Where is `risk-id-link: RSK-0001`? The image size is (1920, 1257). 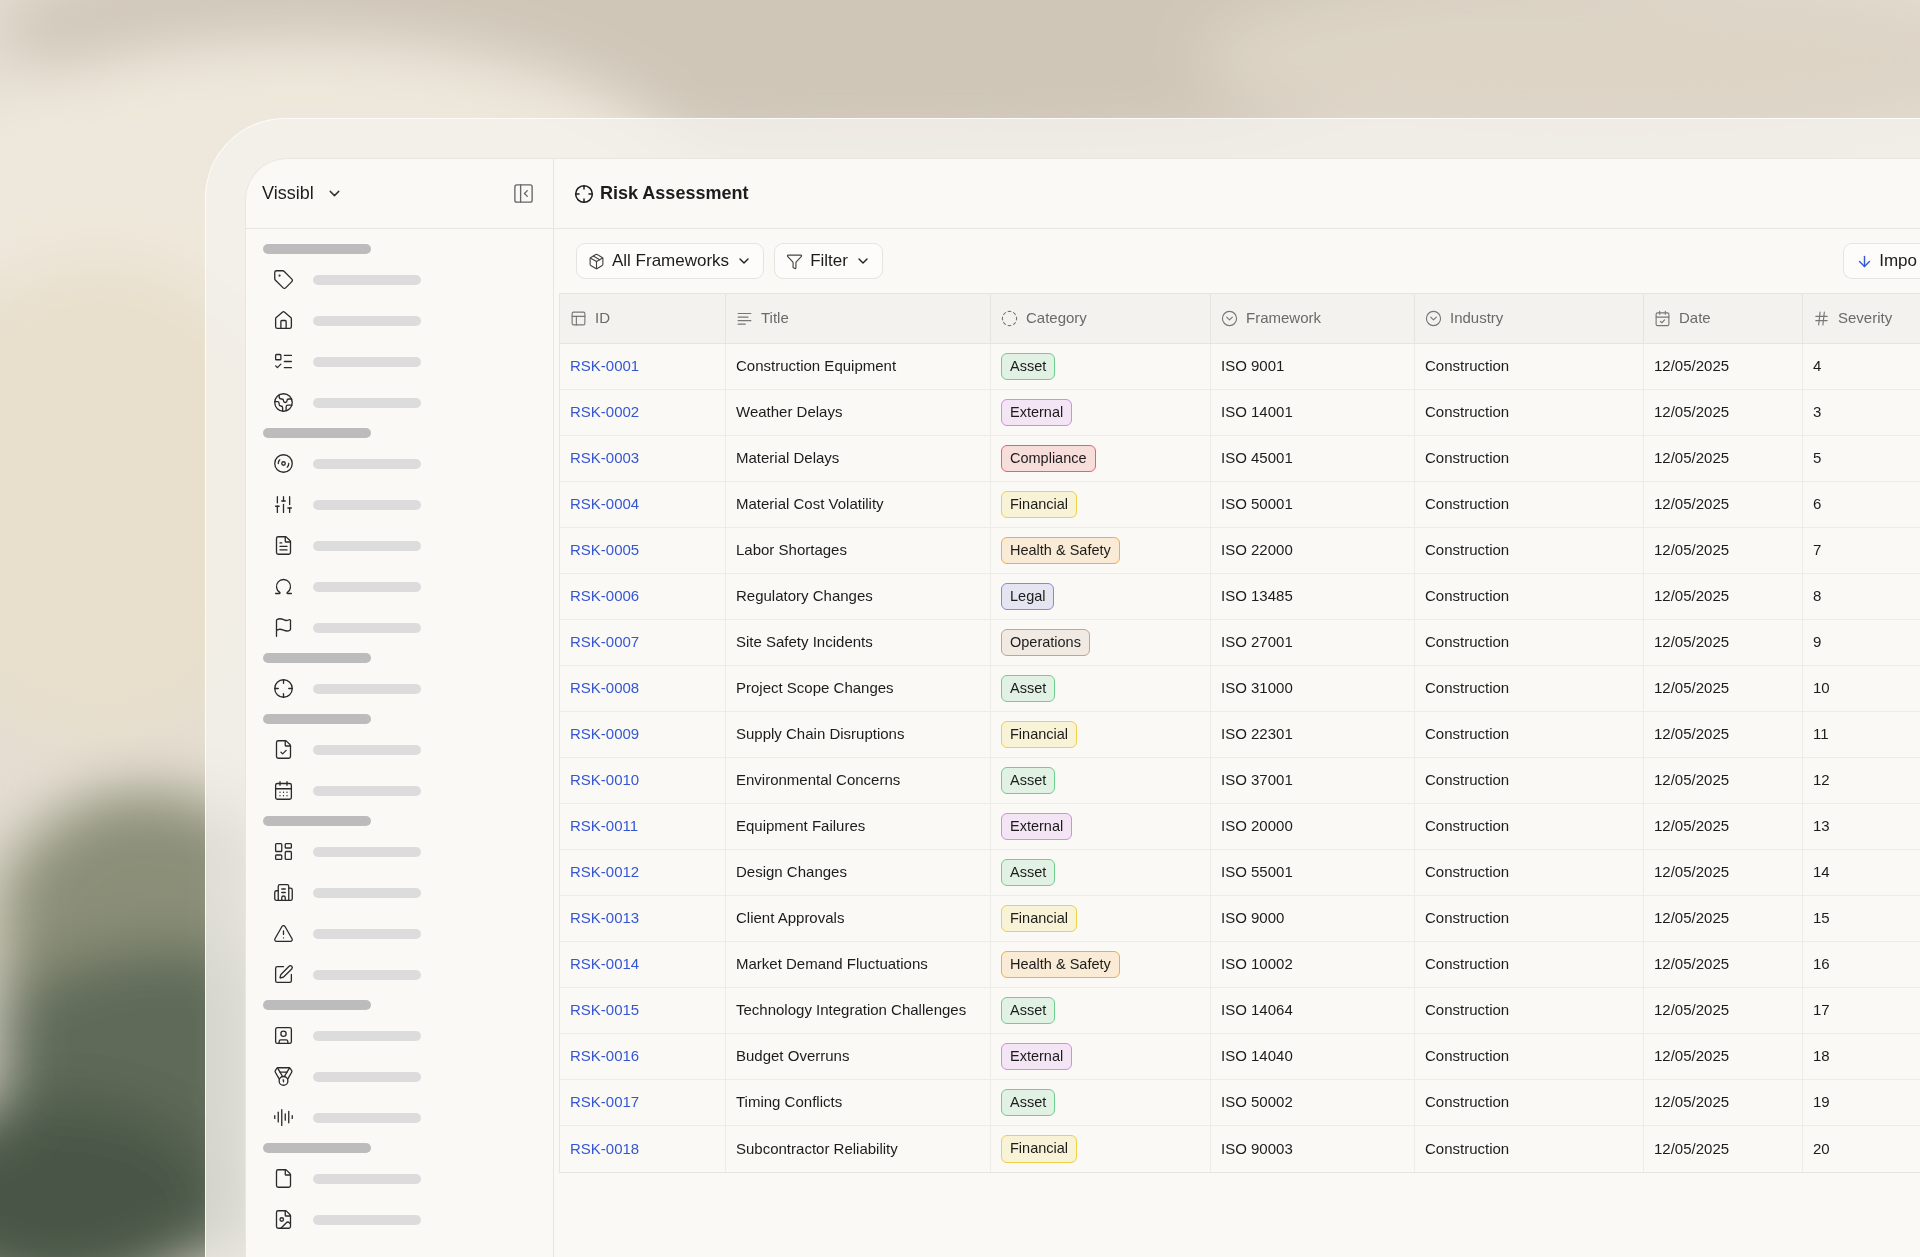 risk-id-link: RSK-0001 is located at coordinates (605, 366).